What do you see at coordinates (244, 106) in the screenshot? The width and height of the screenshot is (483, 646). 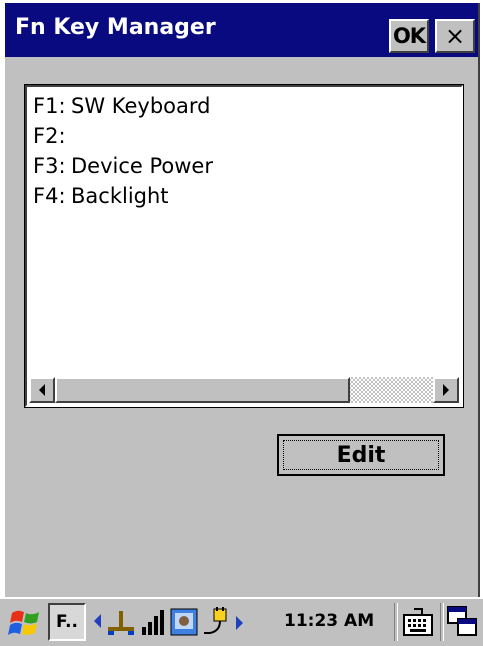 I see `list-item-f1: F1: SW Keyboard` at bounding box center [244, 106].